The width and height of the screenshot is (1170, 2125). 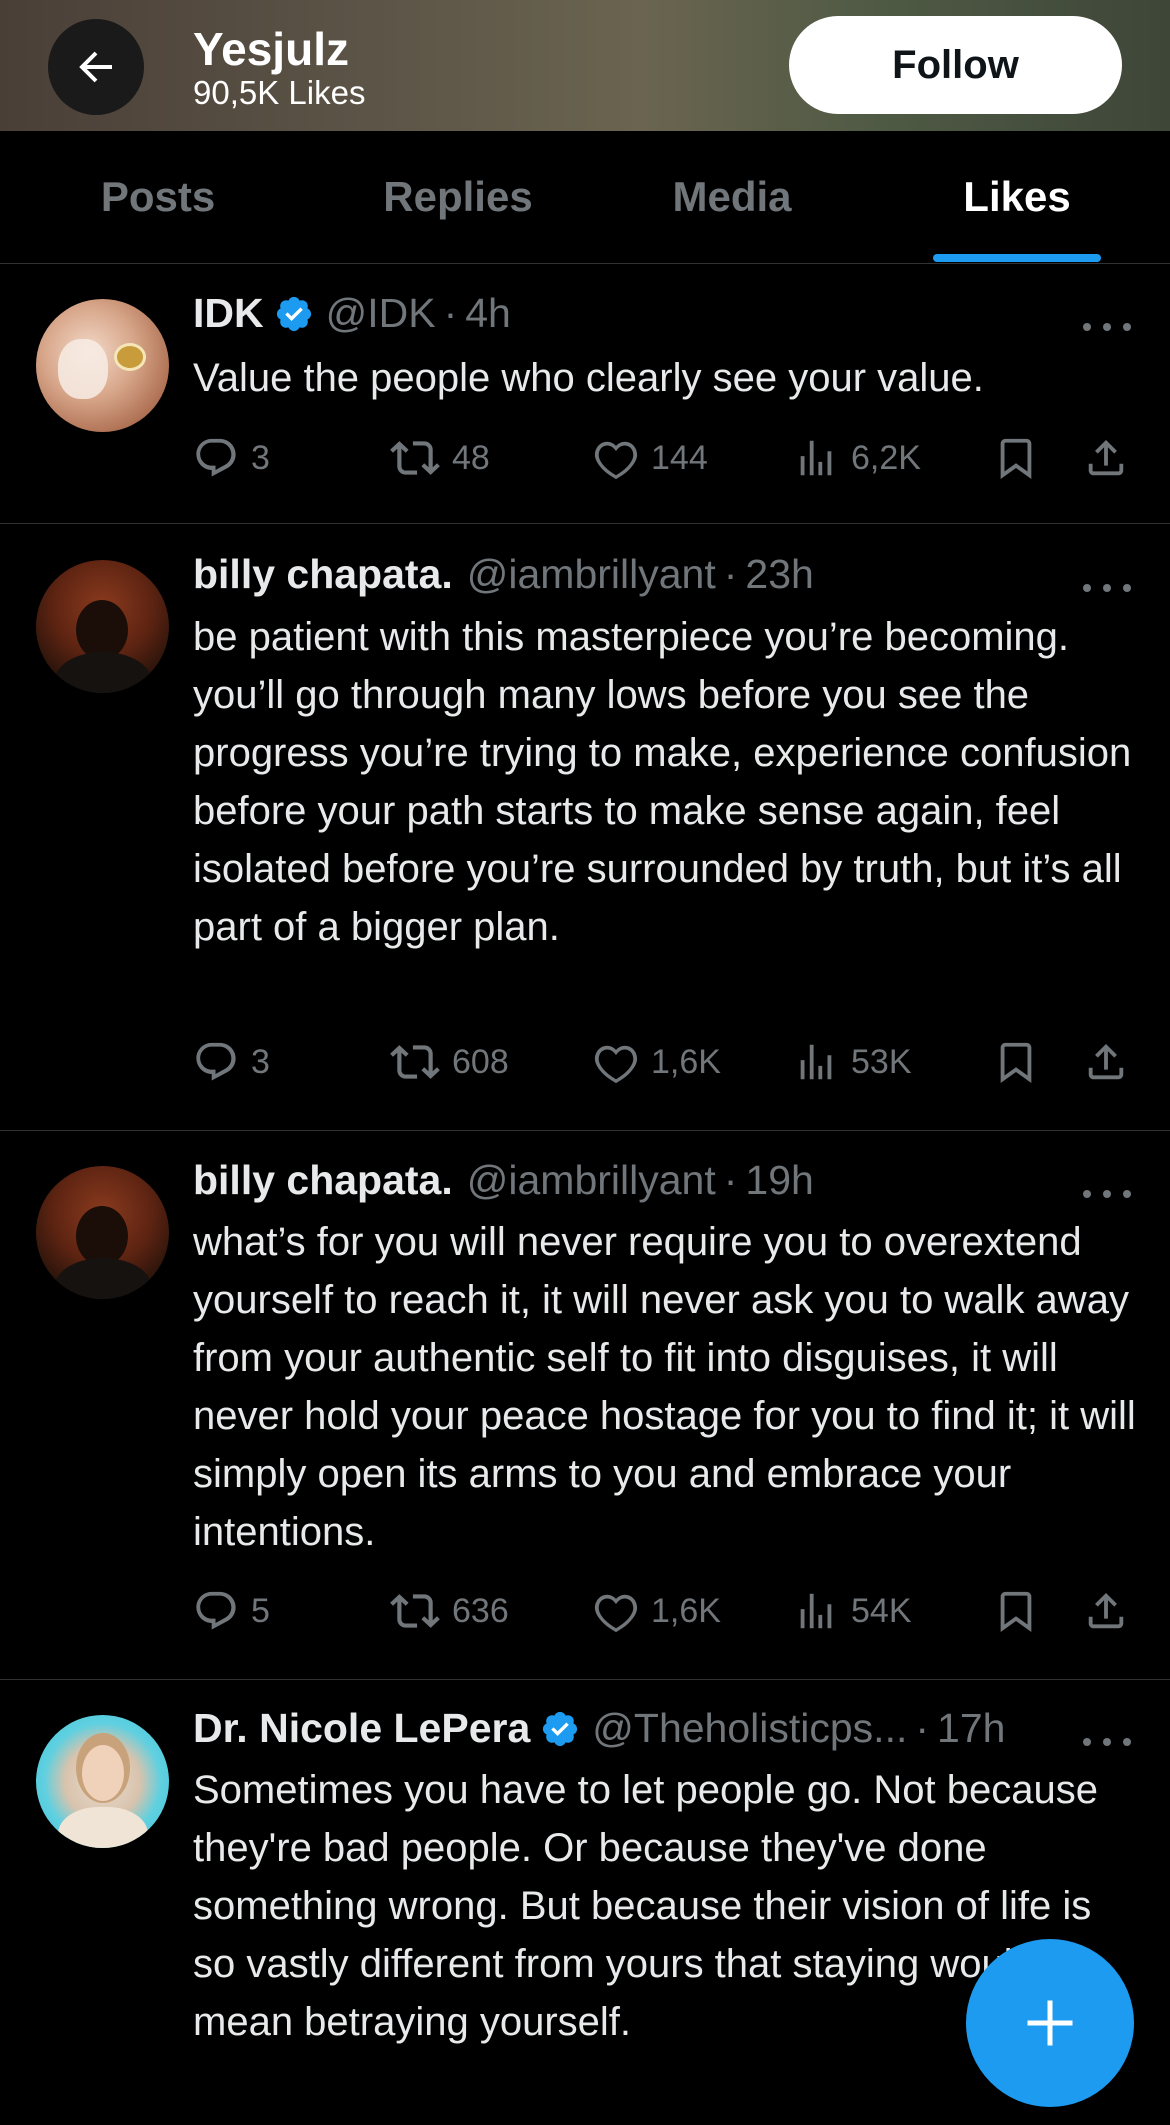 I want to click on repost-count: 636, so click(x=480, y=1610).